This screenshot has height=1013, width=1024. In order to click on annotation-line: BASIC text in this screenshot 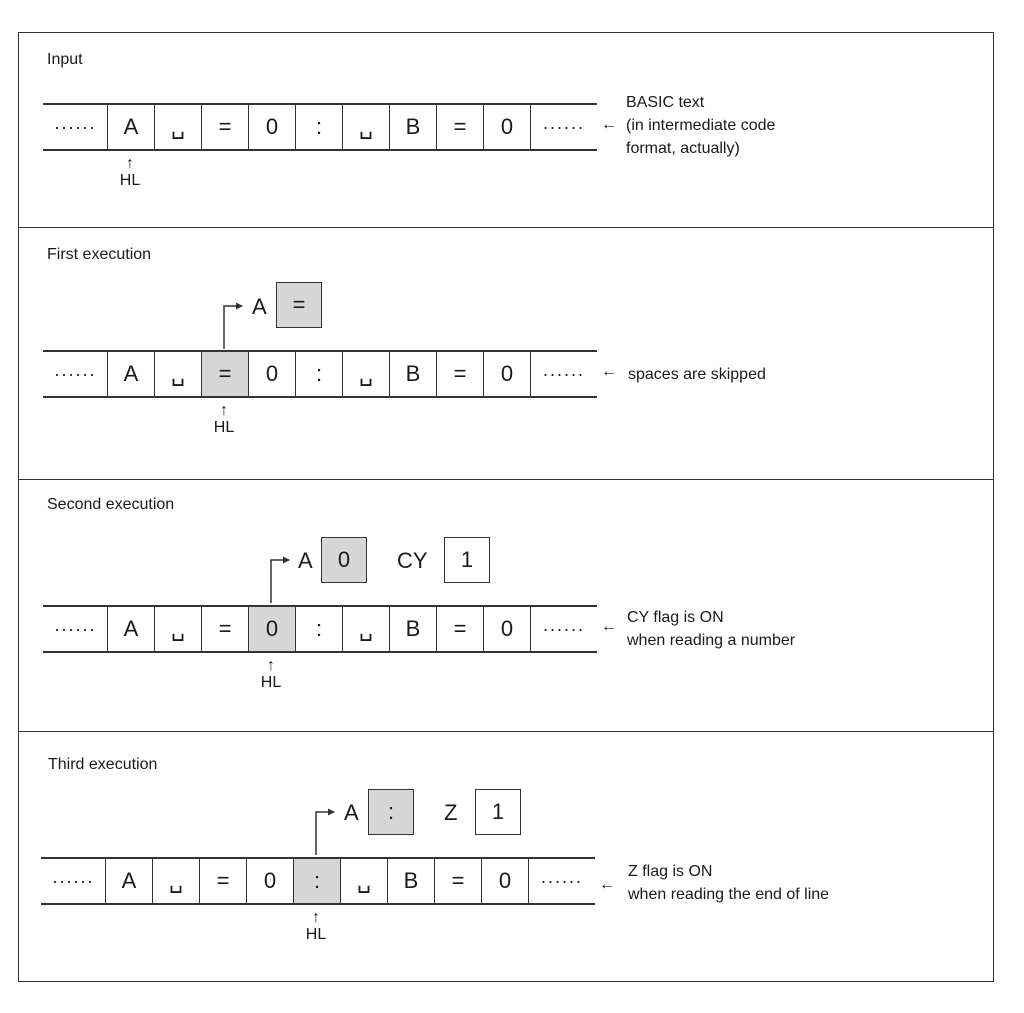, I will do `click(665, 102)`.